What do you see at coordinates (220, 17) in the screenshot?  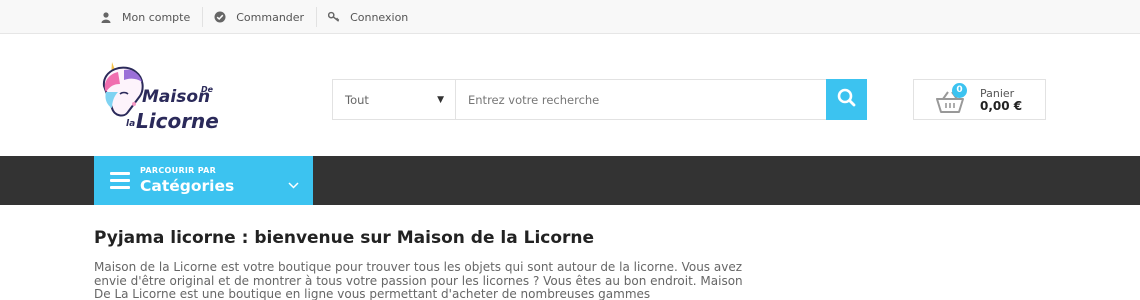 I see `check-circle-icon` at bounding box center [220, 17].